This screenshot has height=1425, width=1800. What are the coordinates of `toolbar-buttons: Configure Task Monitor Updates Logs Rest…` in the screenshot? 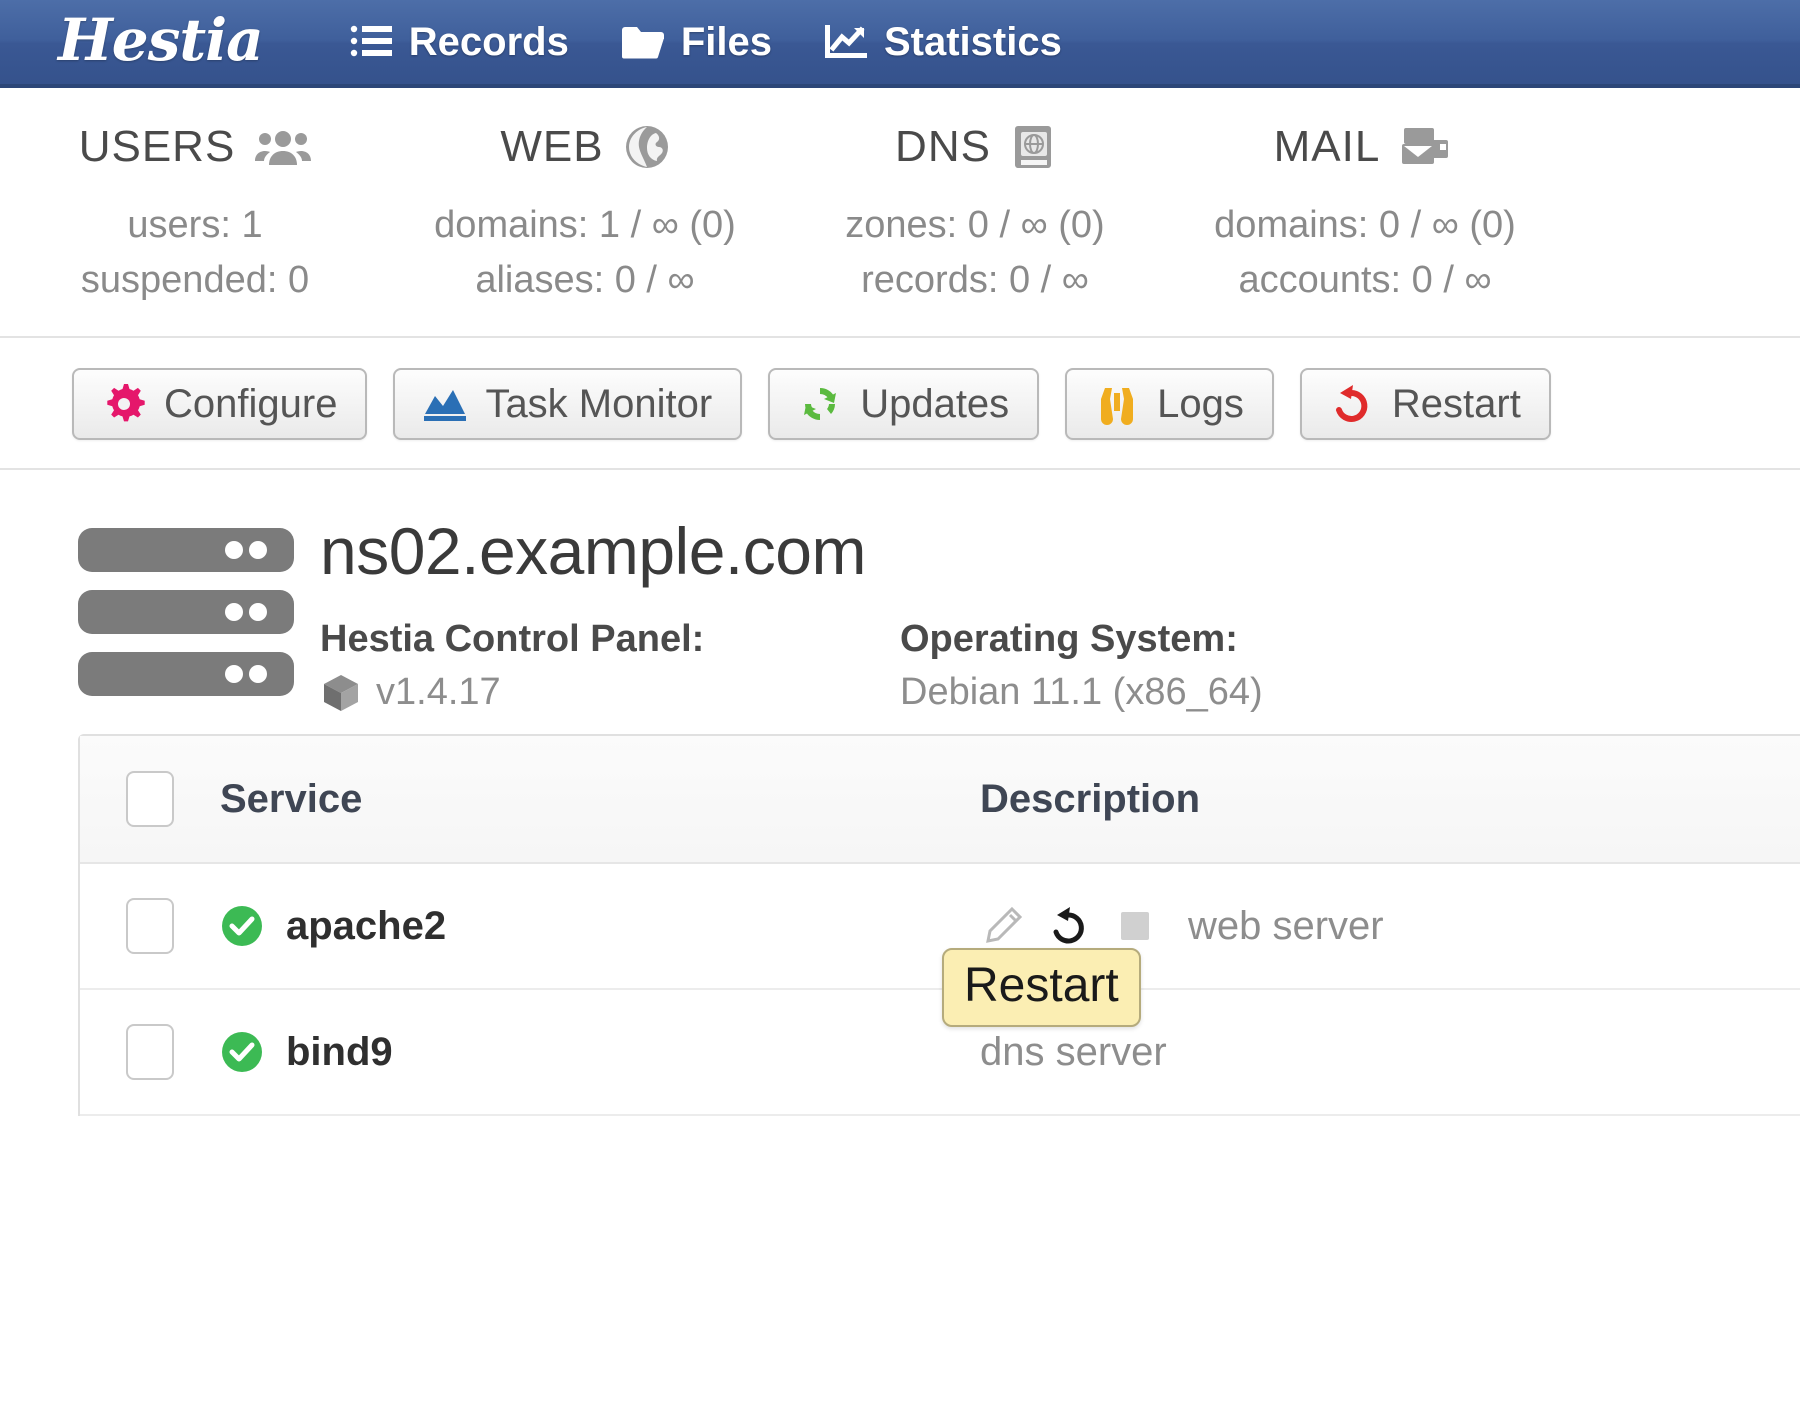 It's located at (936, 404).